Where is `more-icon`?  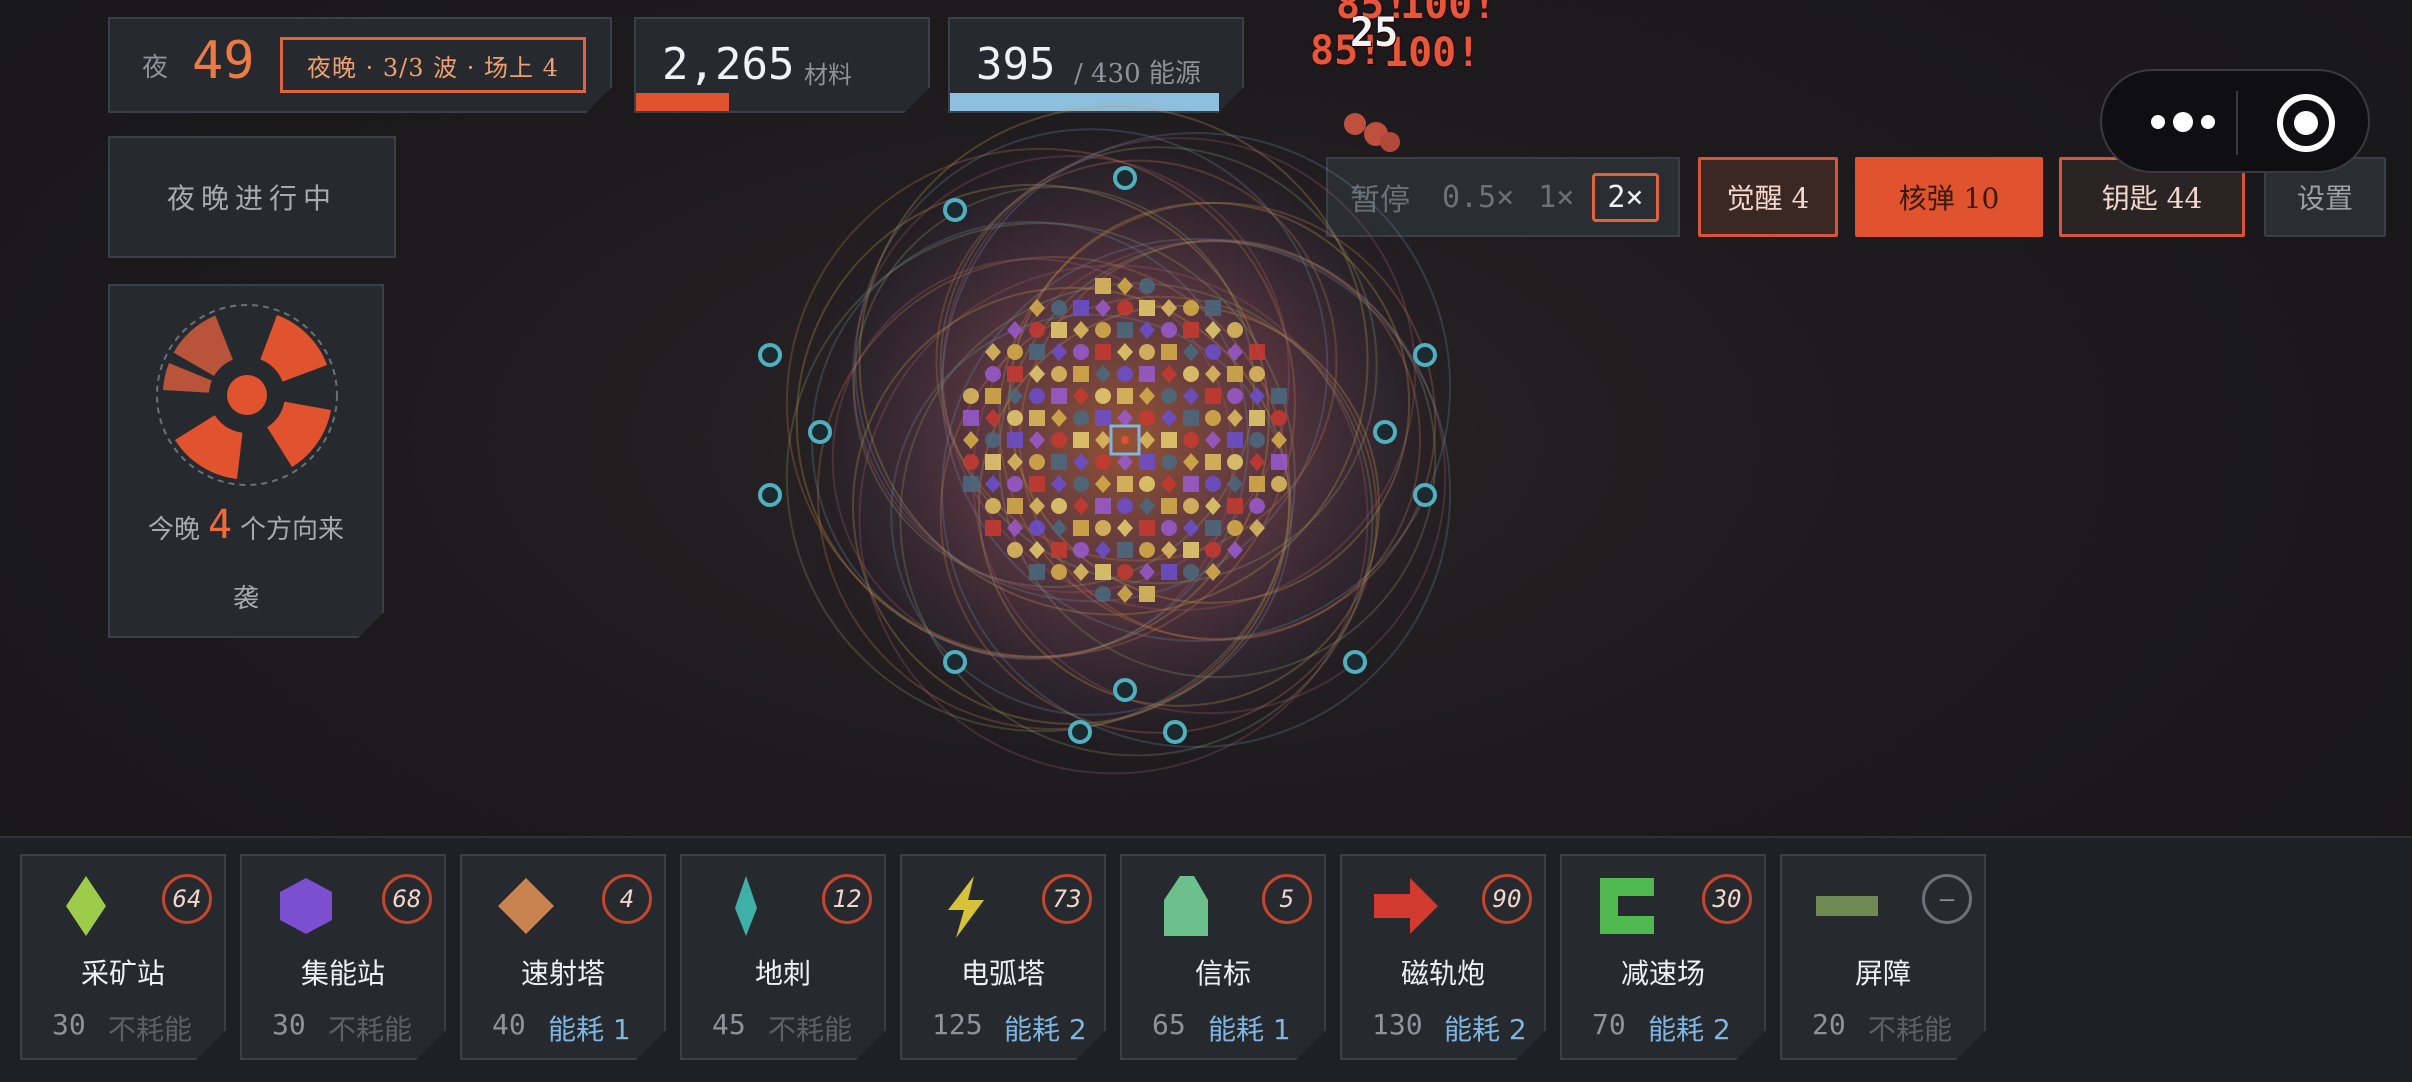 more-icon is located at coordinates (2183, 122).